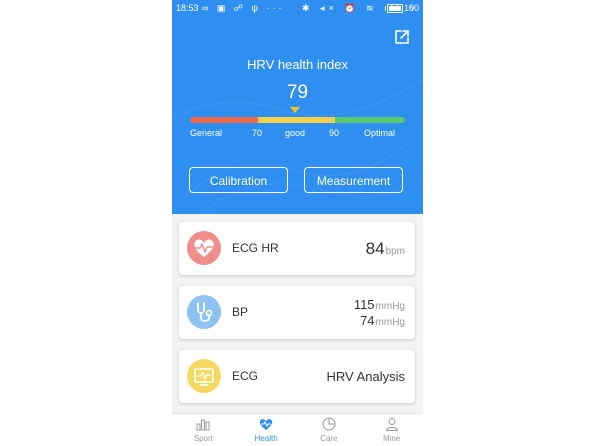 Image resolution: width=594 pixels, height=446 pixels. I want to click on systolic-row: 115mmHg, so click(379, 306).